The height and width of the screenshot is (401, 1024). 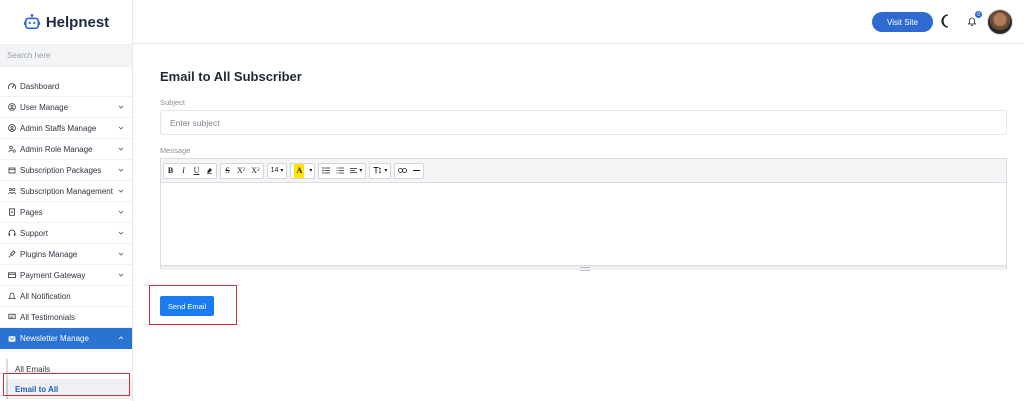 I want to click on horizontal-rule-button, so click(x=416, y=171).